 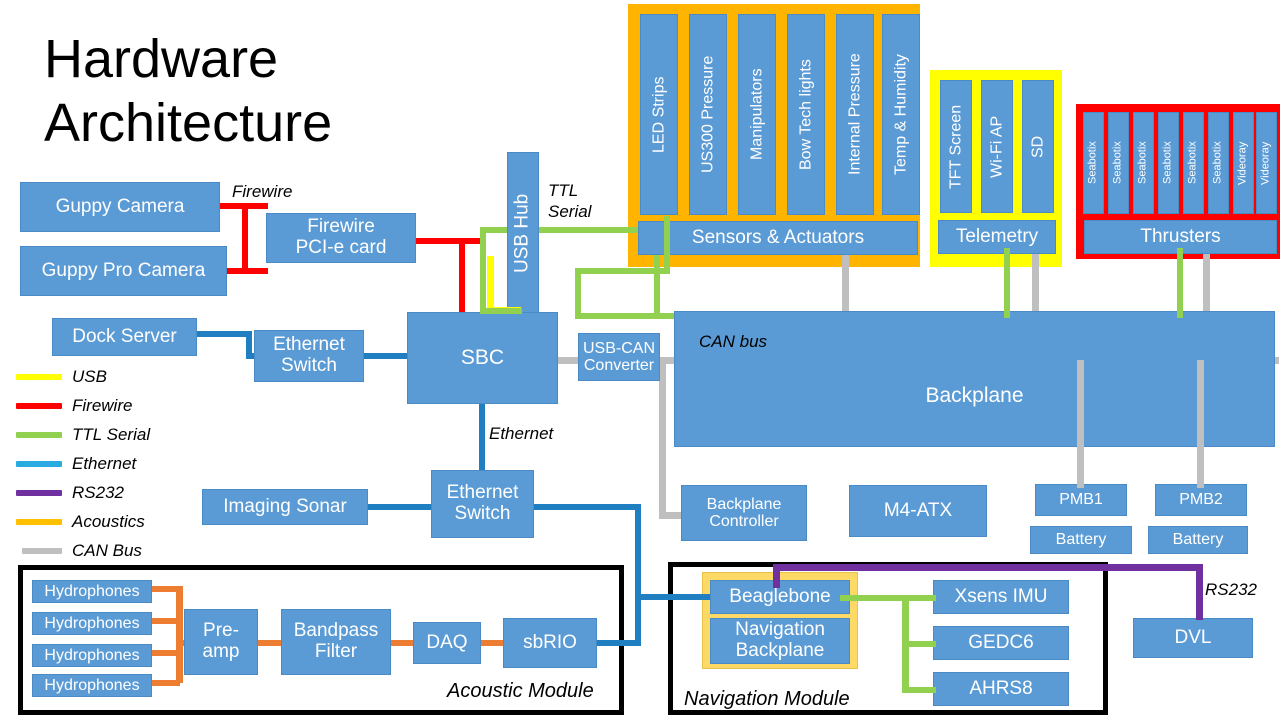 What do you see at coordinates (39, 521) in the screenshot?
I see `legend-swatch-acoustics` at bounding box center [39, 521].